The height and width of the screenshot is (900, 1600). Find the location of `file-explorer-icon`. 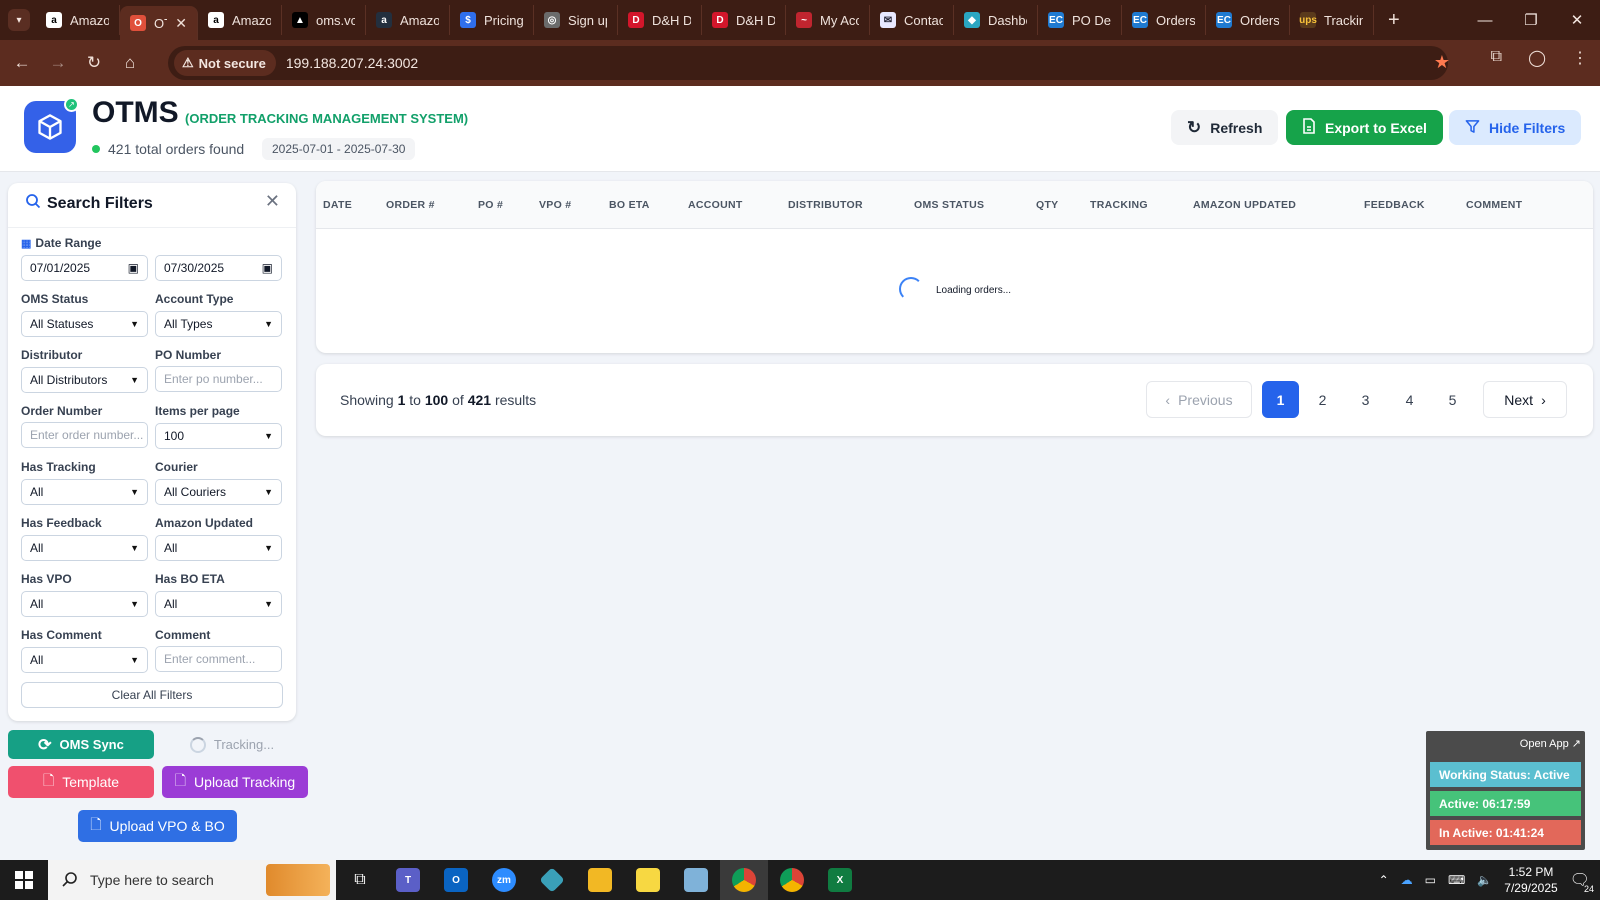

file-explorer-icon is located at coordinates (600, 880).